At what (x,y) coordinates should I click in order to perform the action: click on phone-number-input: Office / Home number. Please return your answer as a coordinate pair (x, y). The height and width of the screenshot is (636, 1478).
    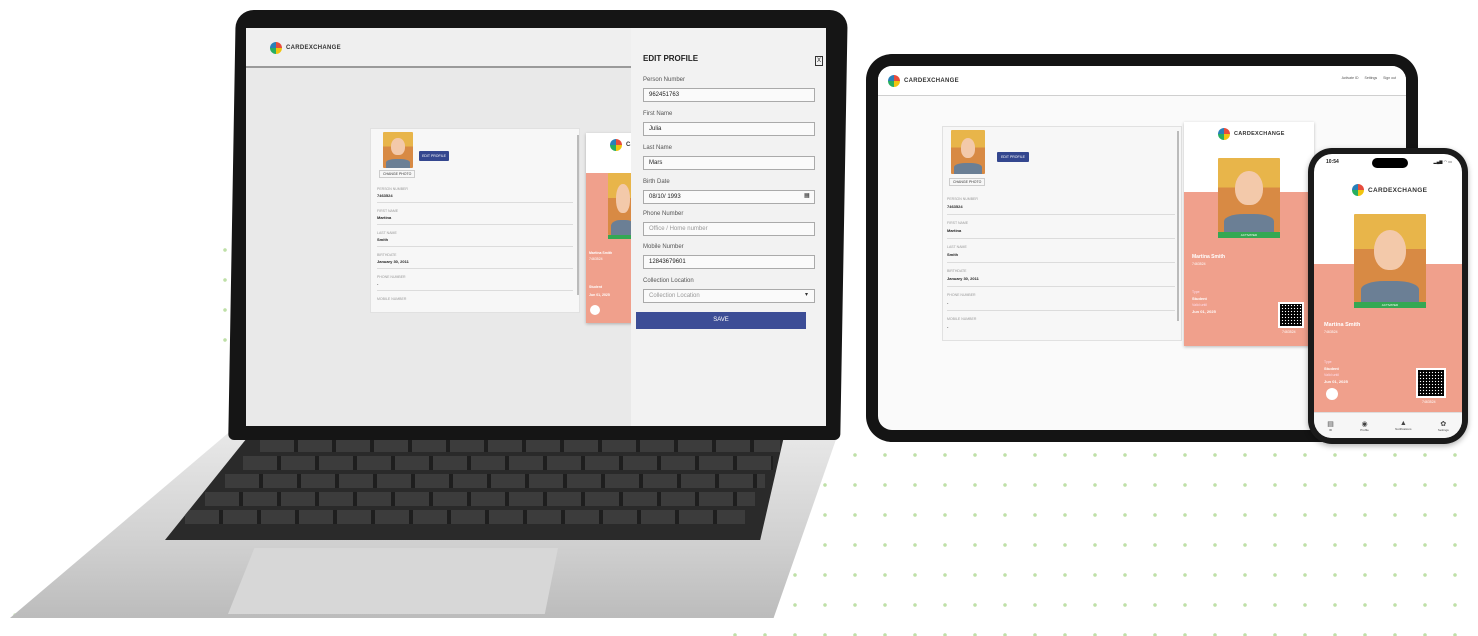
    Looking at the image, I should click on (729, 229).